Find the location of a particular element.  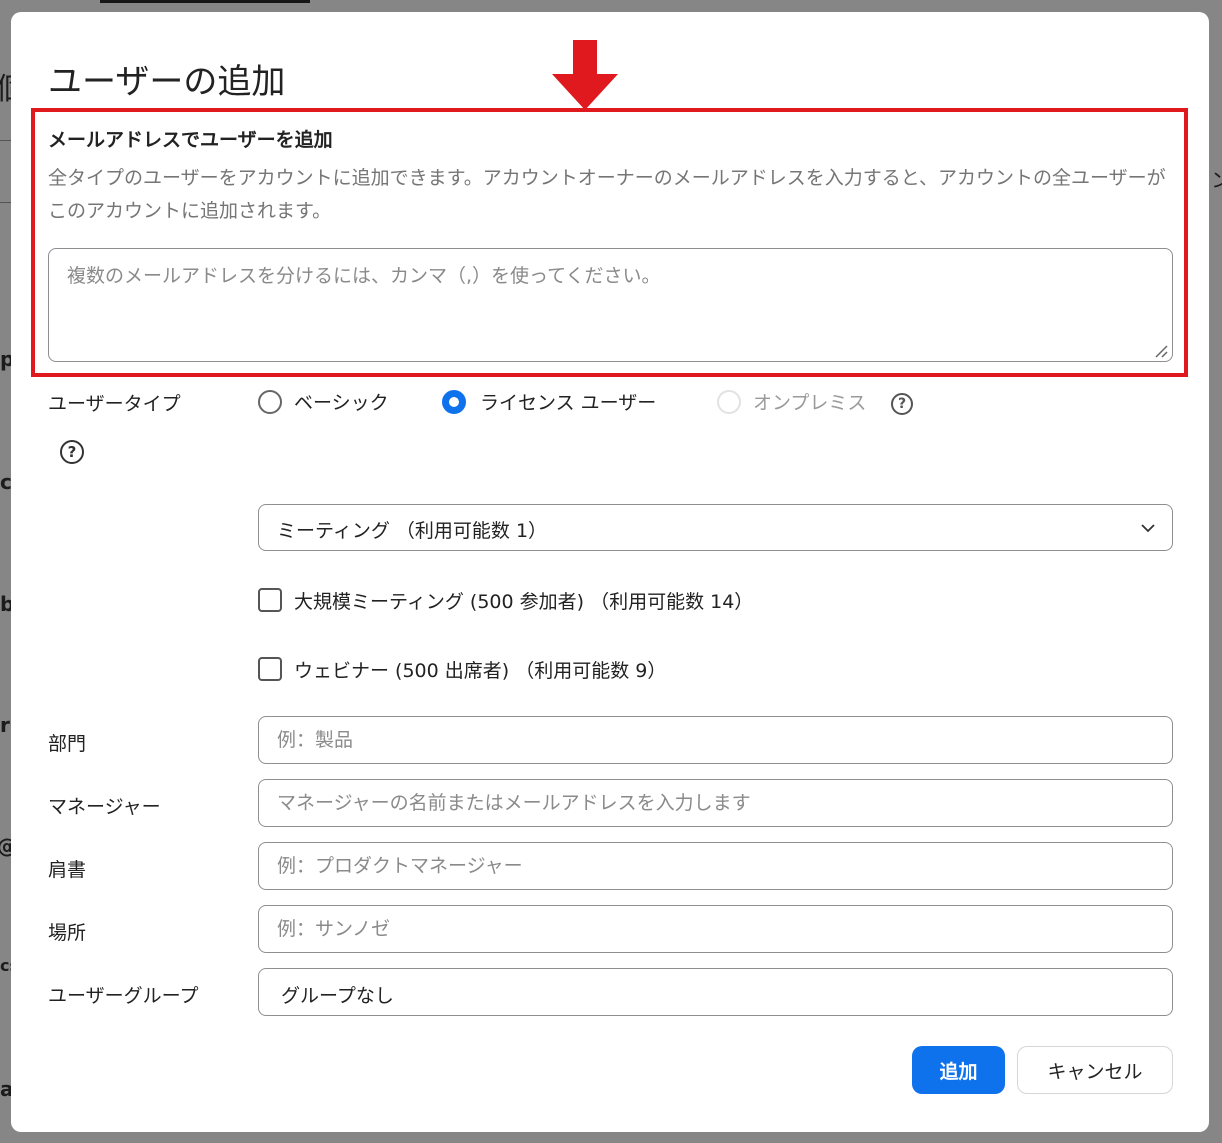

user-group-label: ユーザーグループ is located at coordinates (123, 996).